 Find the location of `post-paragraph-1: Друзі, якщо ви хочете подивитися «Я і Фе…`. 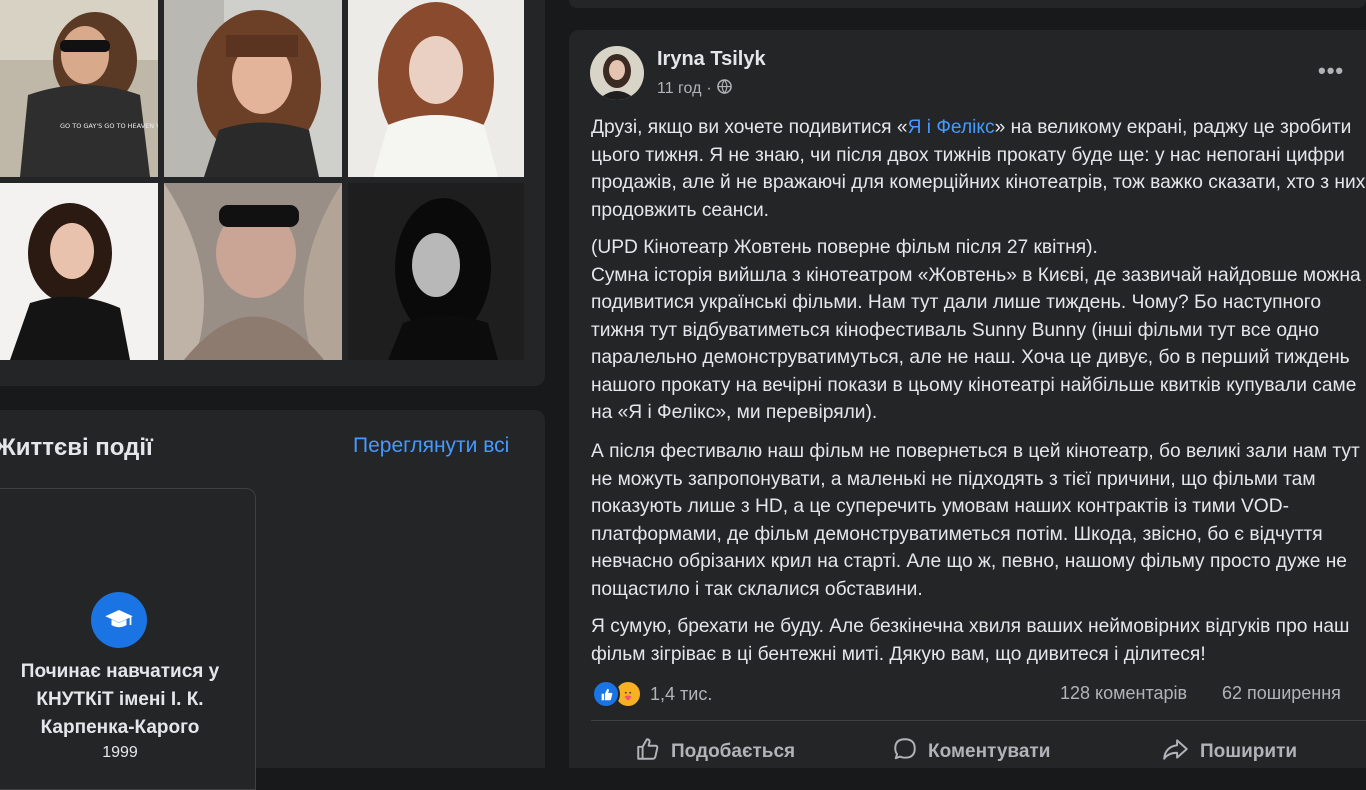

post-paragraph-1: Друзі, якщо ви хочете подивитися «Я і Фе… is located at coordinates (978, 169).